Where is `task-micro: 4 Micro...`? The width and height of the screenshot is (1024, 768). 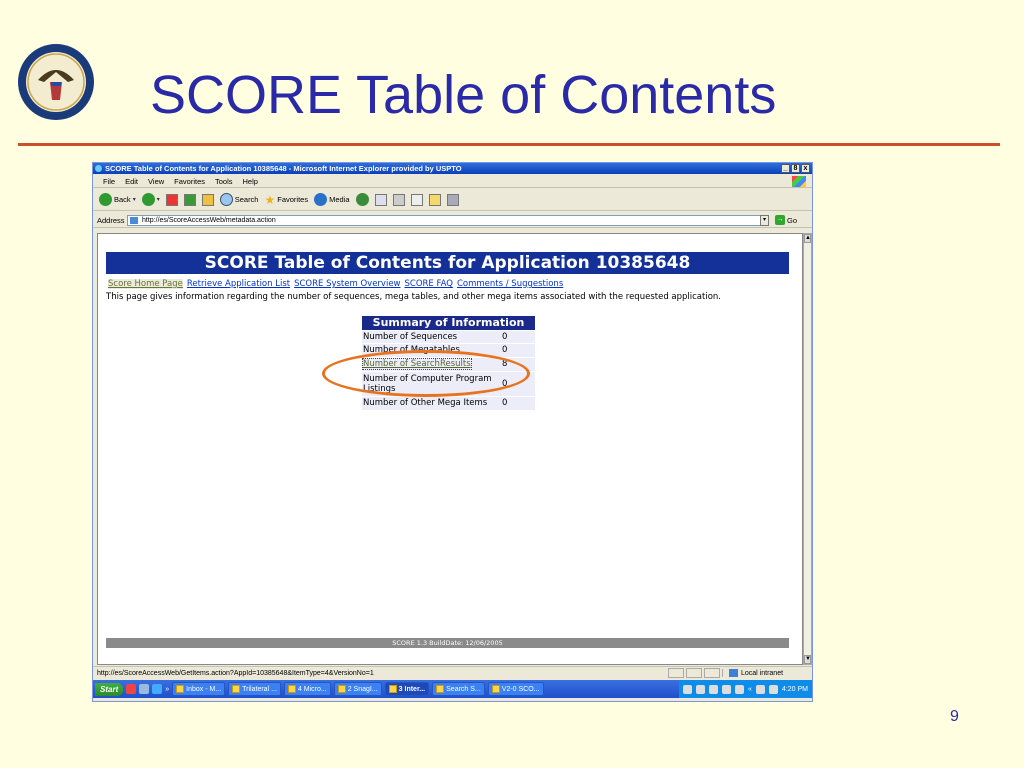 task-micro: 4 Micro... is located at coordinates (307, 689).